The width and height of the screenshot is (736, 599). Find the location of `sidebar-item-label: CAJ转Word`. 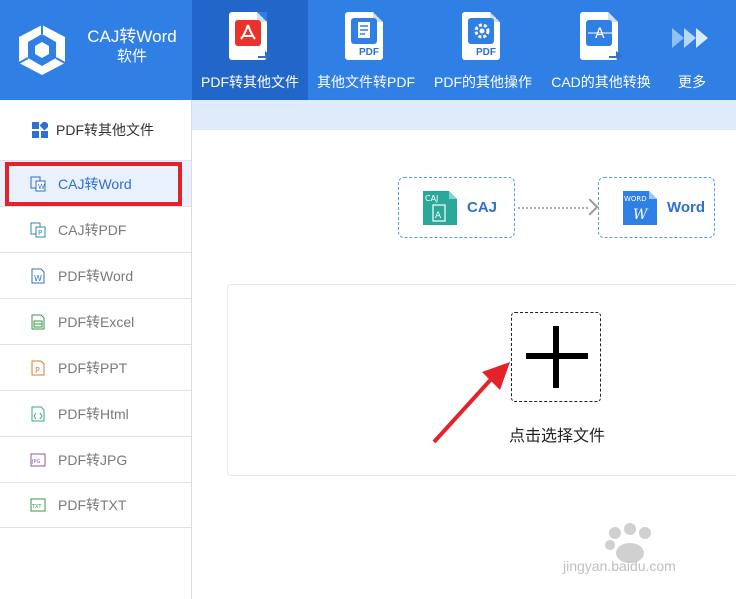

sidebar-item-label: CAJ转Word is located at coordinates (95, 183).